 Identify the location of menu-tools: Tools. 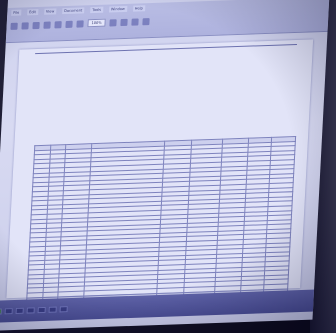
(97, 10).